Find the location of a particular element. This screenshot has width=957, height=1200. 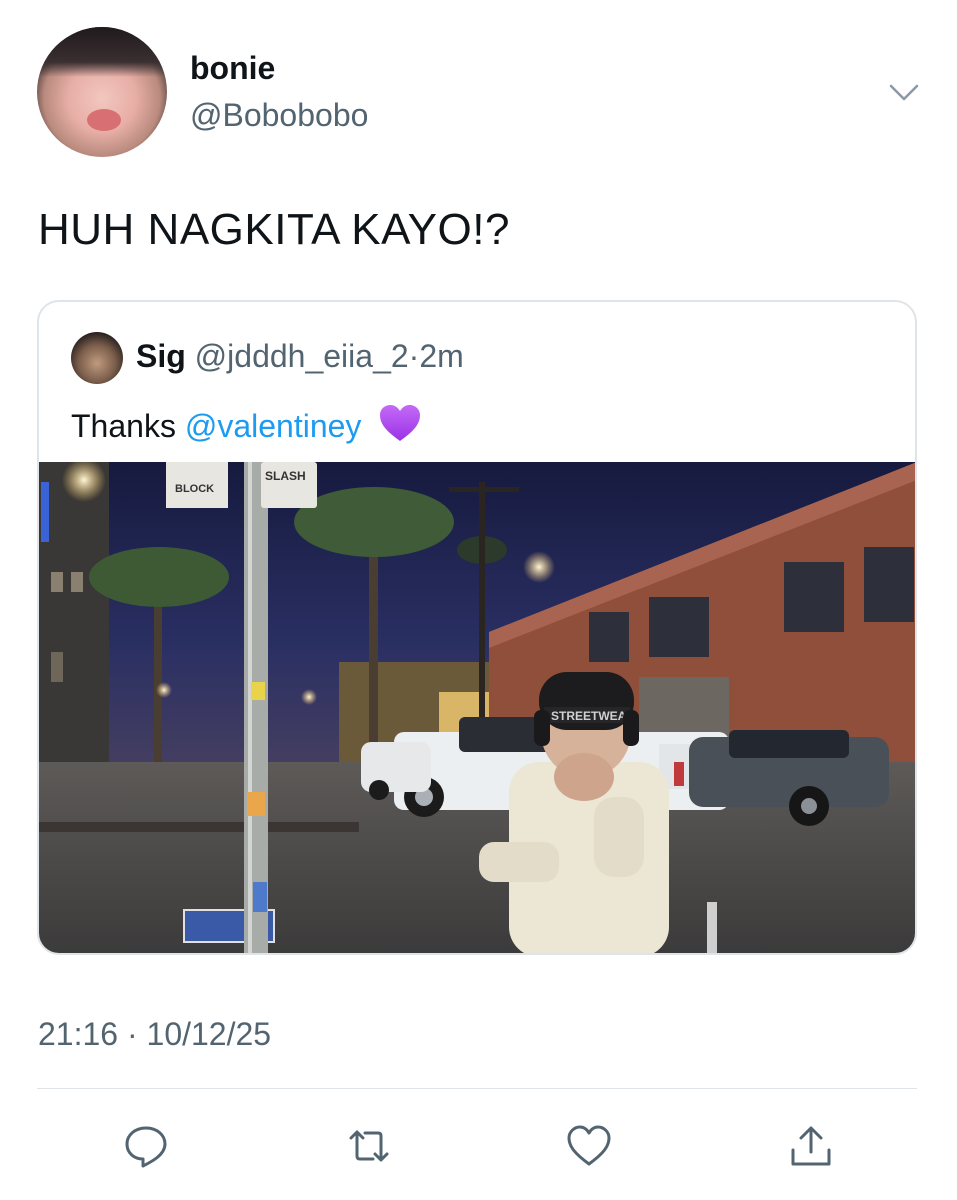

speech-bubble-icon is located at coordinates (146, 1147).